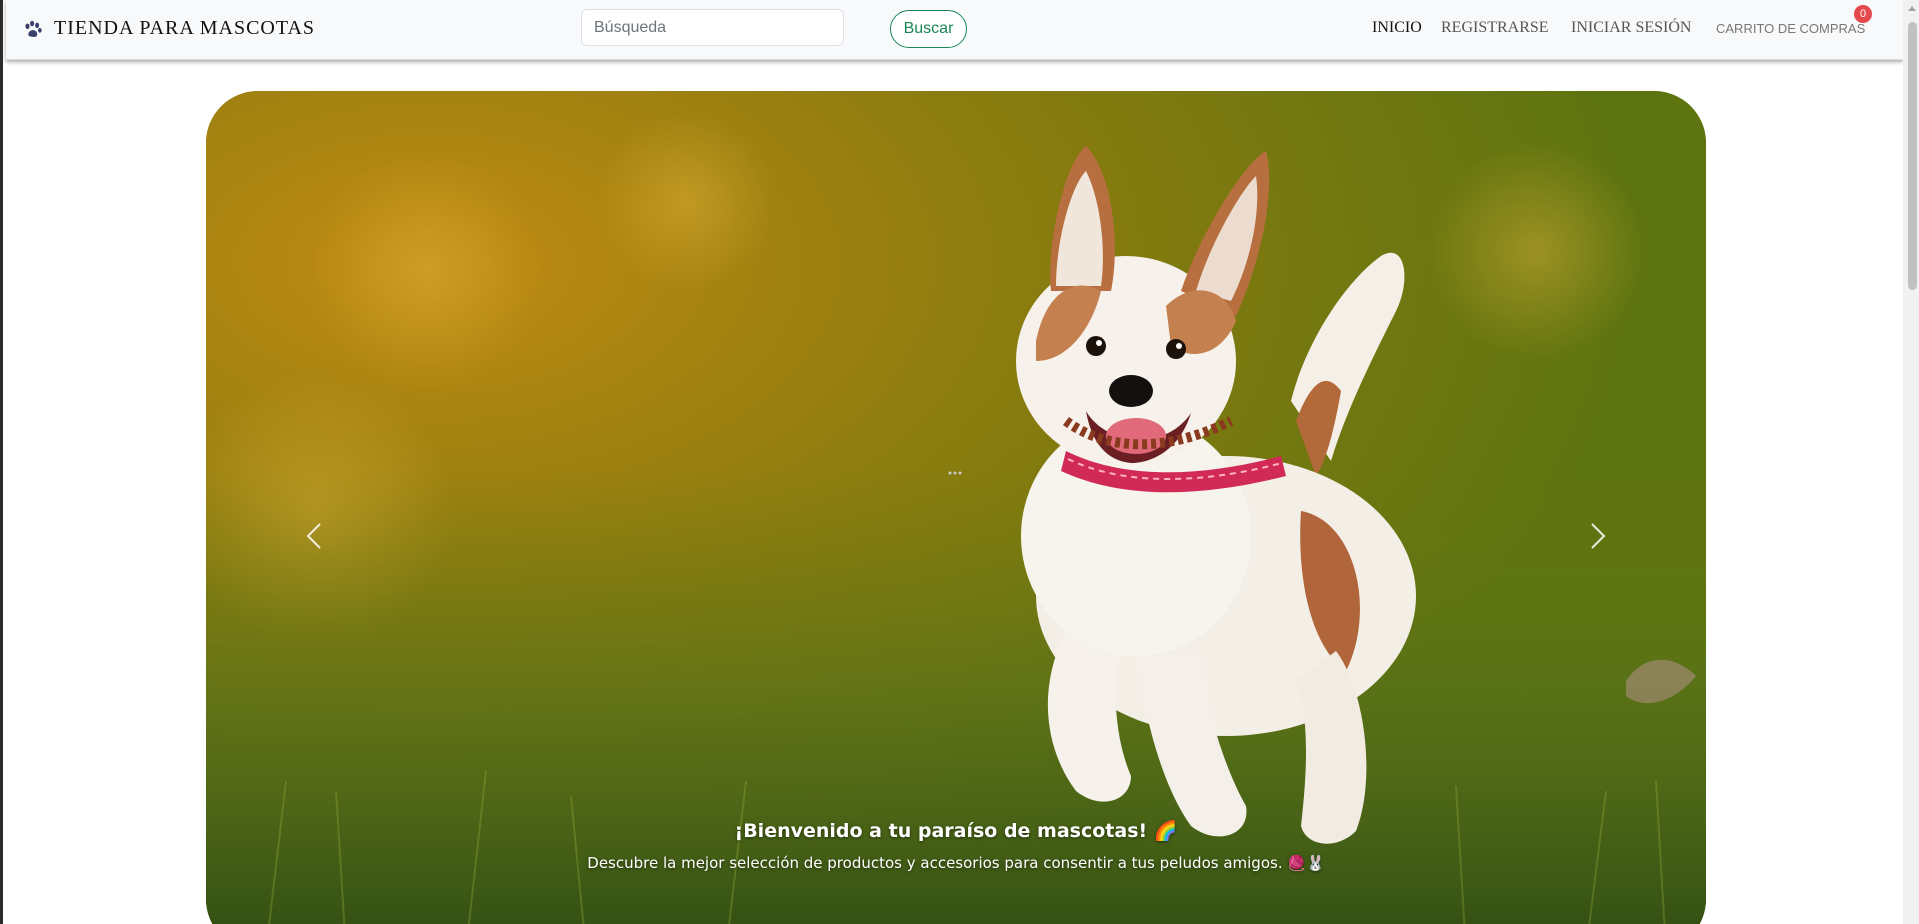 Image resolution: width=1919 pixels, height=924 pixels. I want to click on chevron-left-icon, so click(313, 536).